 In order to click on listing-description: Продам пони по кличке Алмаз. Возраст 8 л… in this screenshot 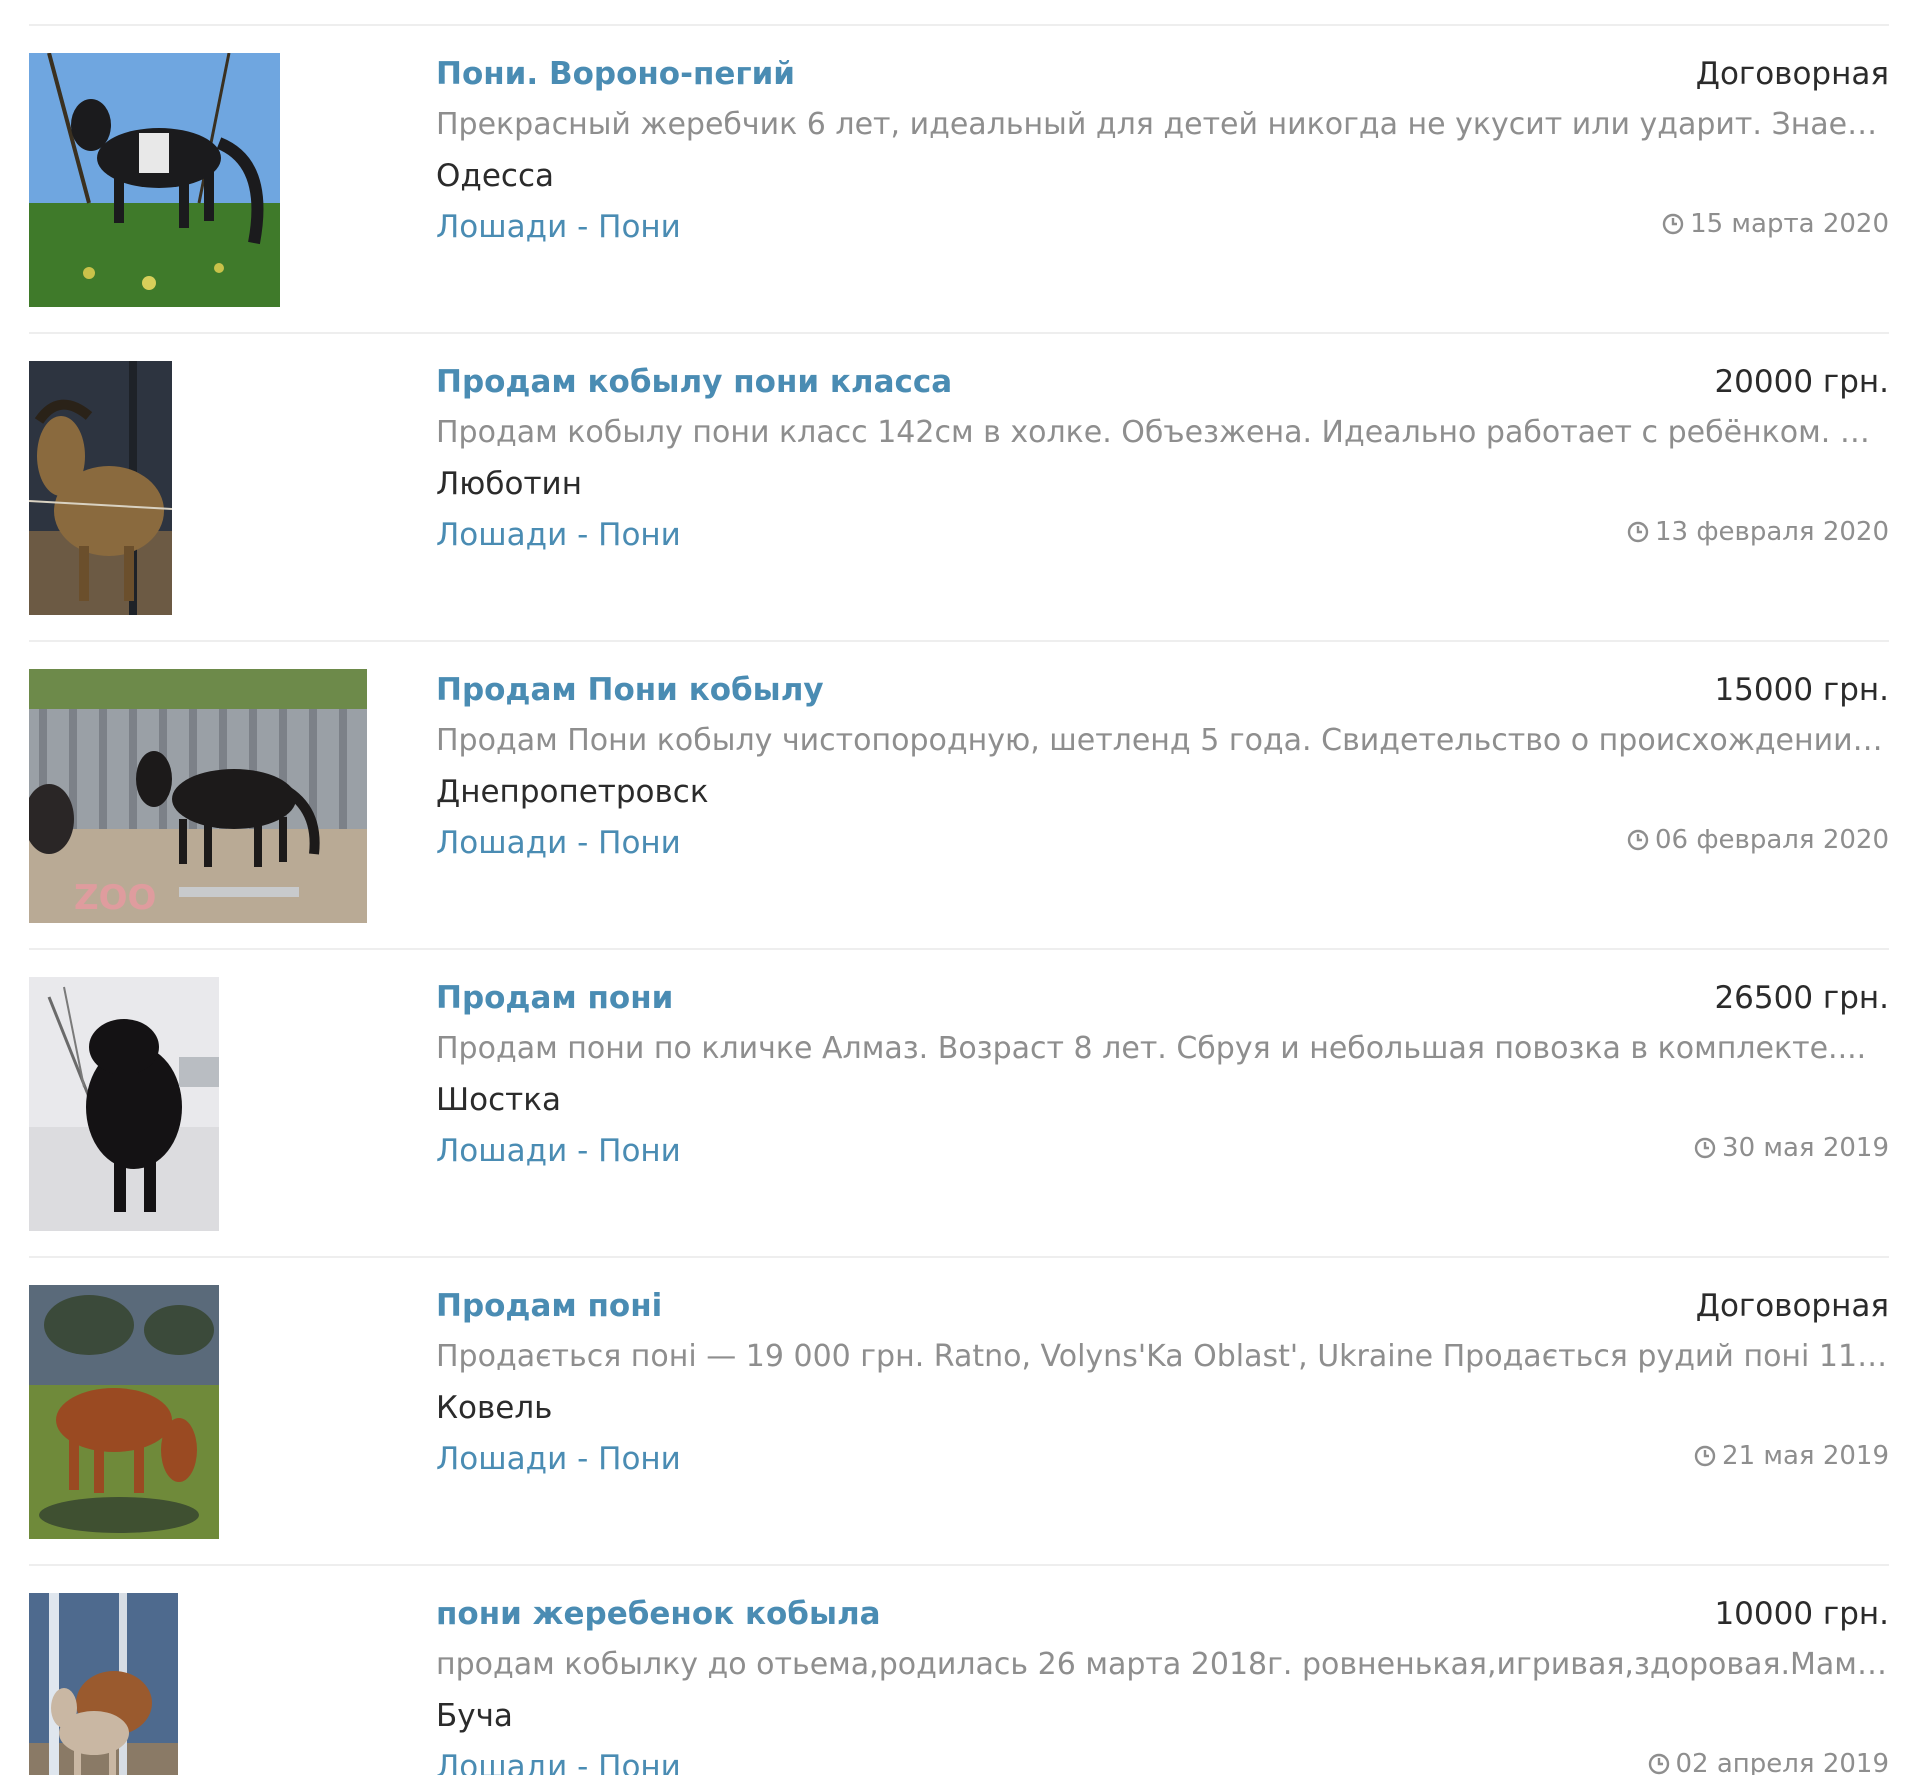, I will do `click(1151, 1048)`.